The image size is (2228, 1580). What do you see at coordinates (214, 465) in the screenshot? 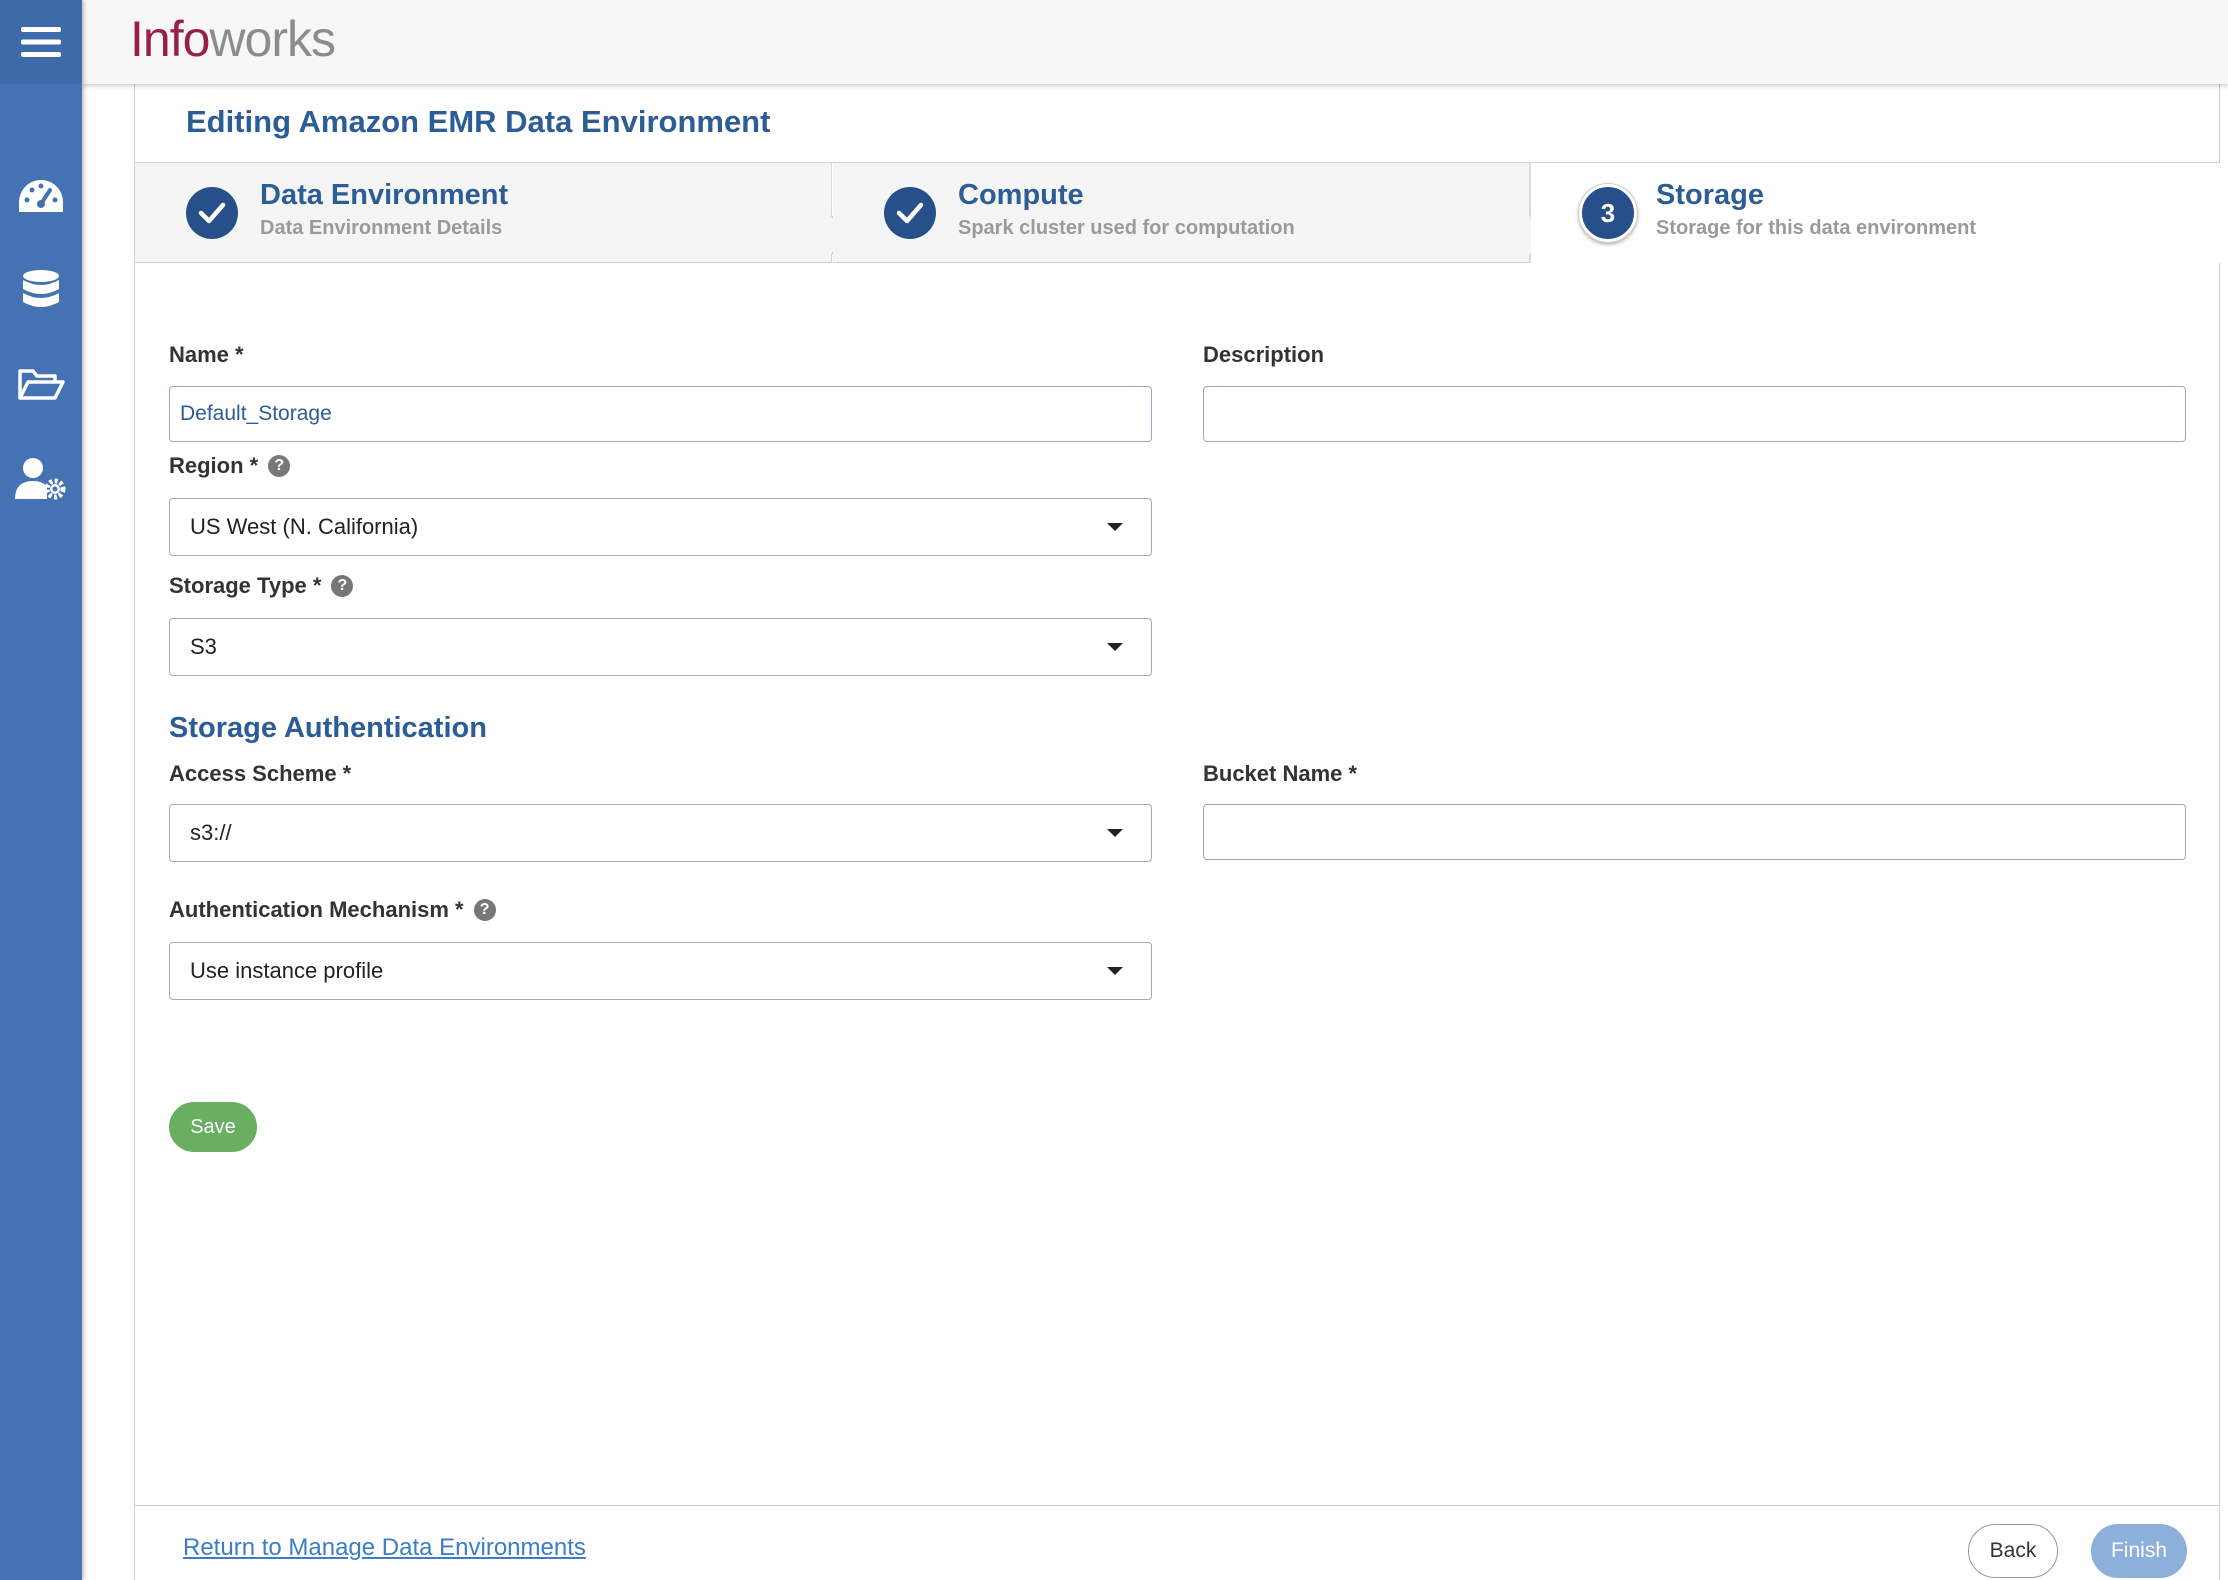
I see `region-label-text: Region *` at bounding box center [214, 465].